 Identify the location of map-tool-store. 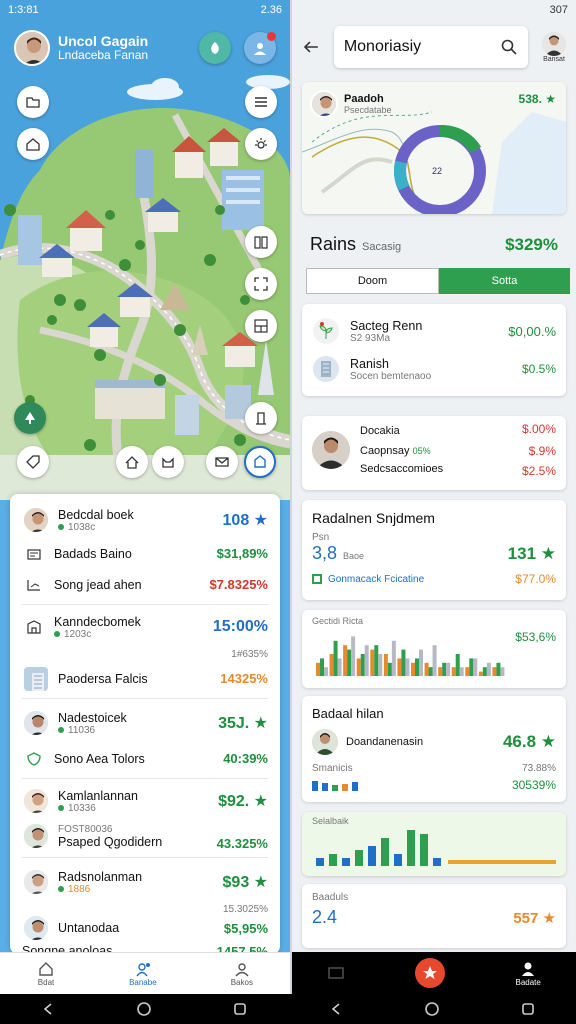
(33, 144).